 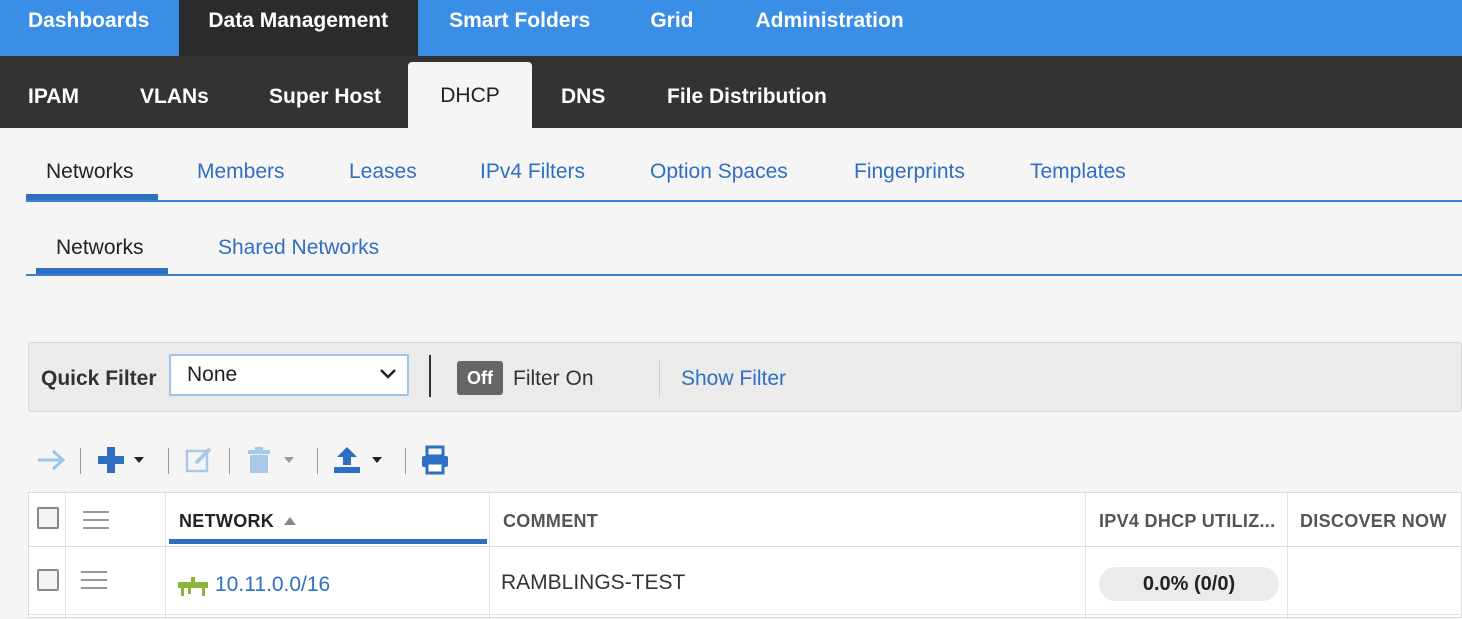 I want to click on top-tab-administration: Administration, so click(x=828, y=28).